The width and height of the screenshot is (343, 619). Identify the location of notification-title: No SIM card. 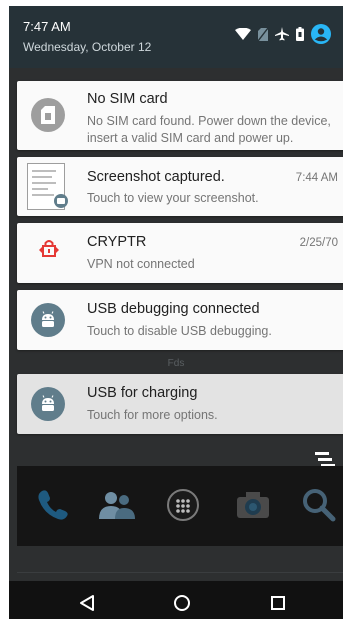
(127, 99).